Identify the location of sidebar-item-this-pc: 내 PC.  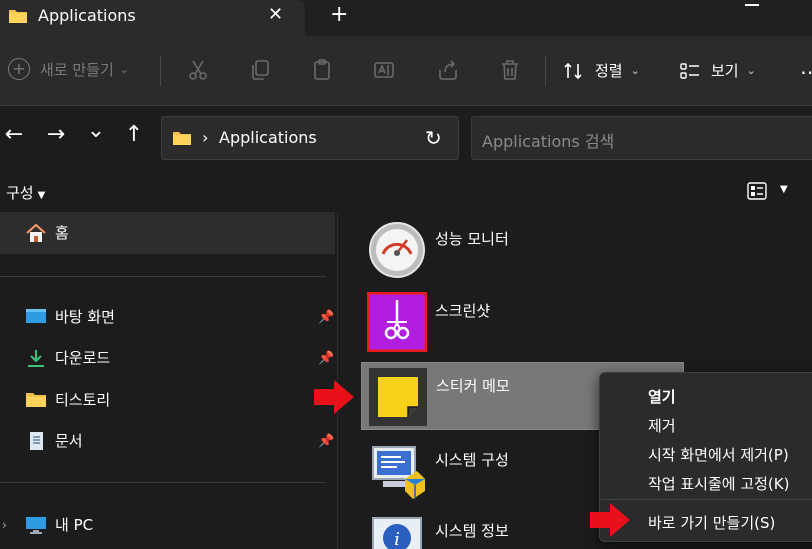
(59, 524).